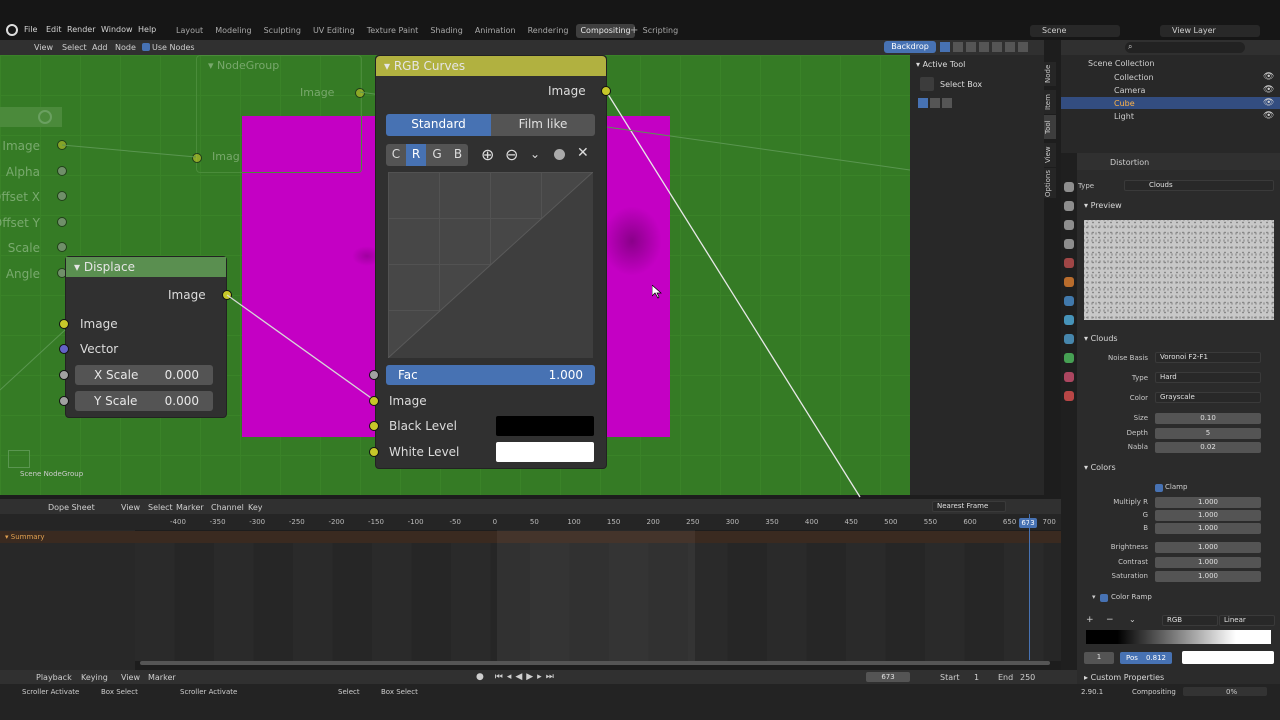 The image size is (1280, 720). What do you see at coordinates (1129, 90) in the screenshot?
I see `outliner-camera: Camera` at bounding box center [1129, 90].